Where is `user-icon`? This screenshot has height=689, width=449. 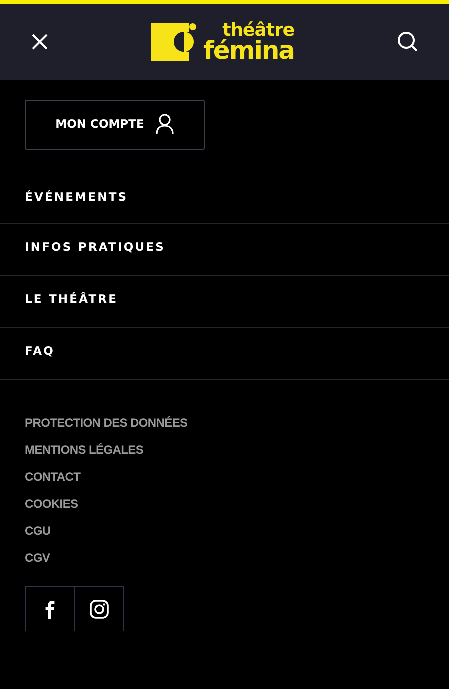 user-icon is located at coordinates (165, 124).